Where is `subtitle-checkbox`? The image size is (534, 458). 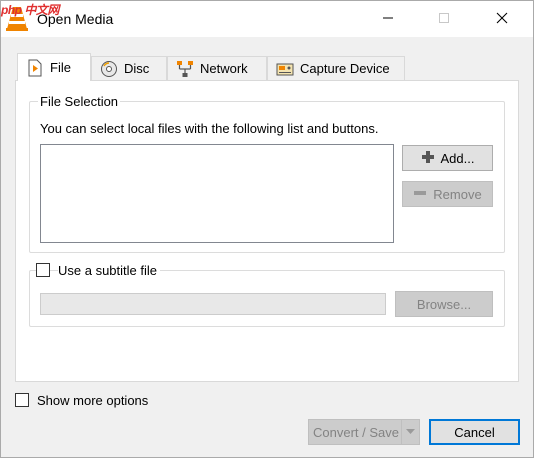
subtitle-checkbox is located at coordinates (43, 270).